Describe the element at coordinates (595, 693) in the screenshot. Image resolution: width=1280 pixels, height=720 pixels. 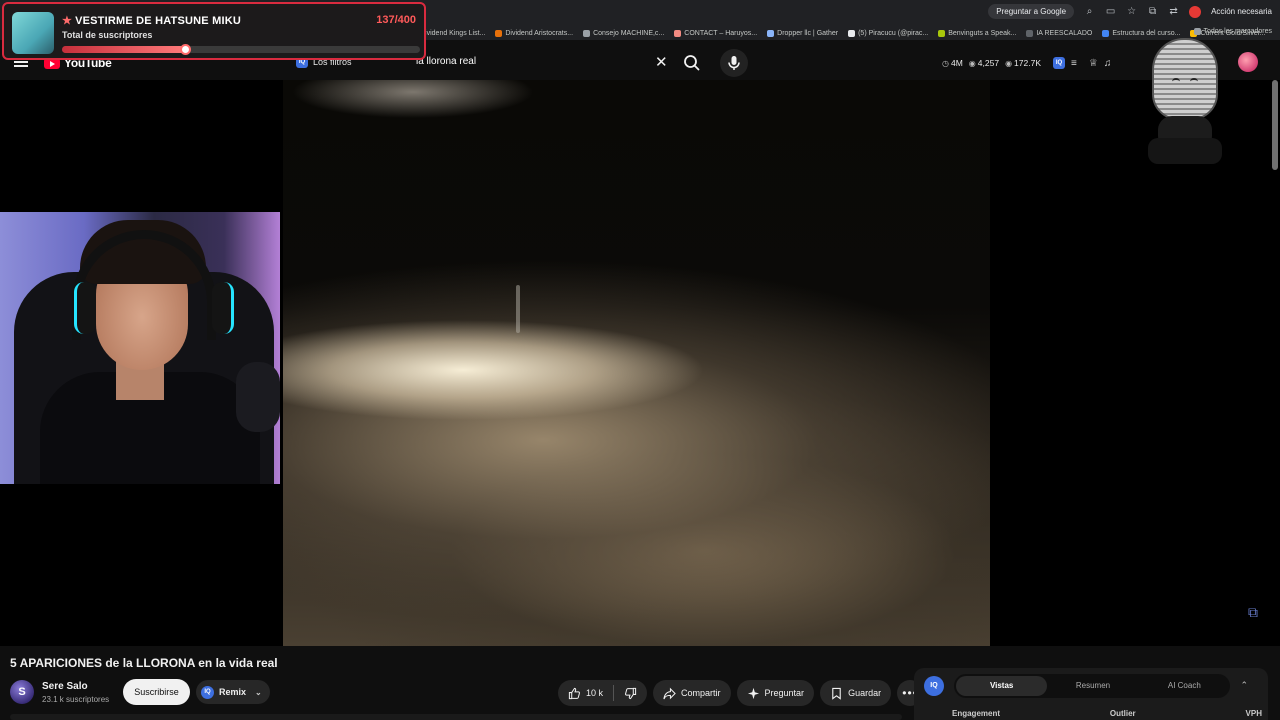
I see `like-count: 10 k` at that location.